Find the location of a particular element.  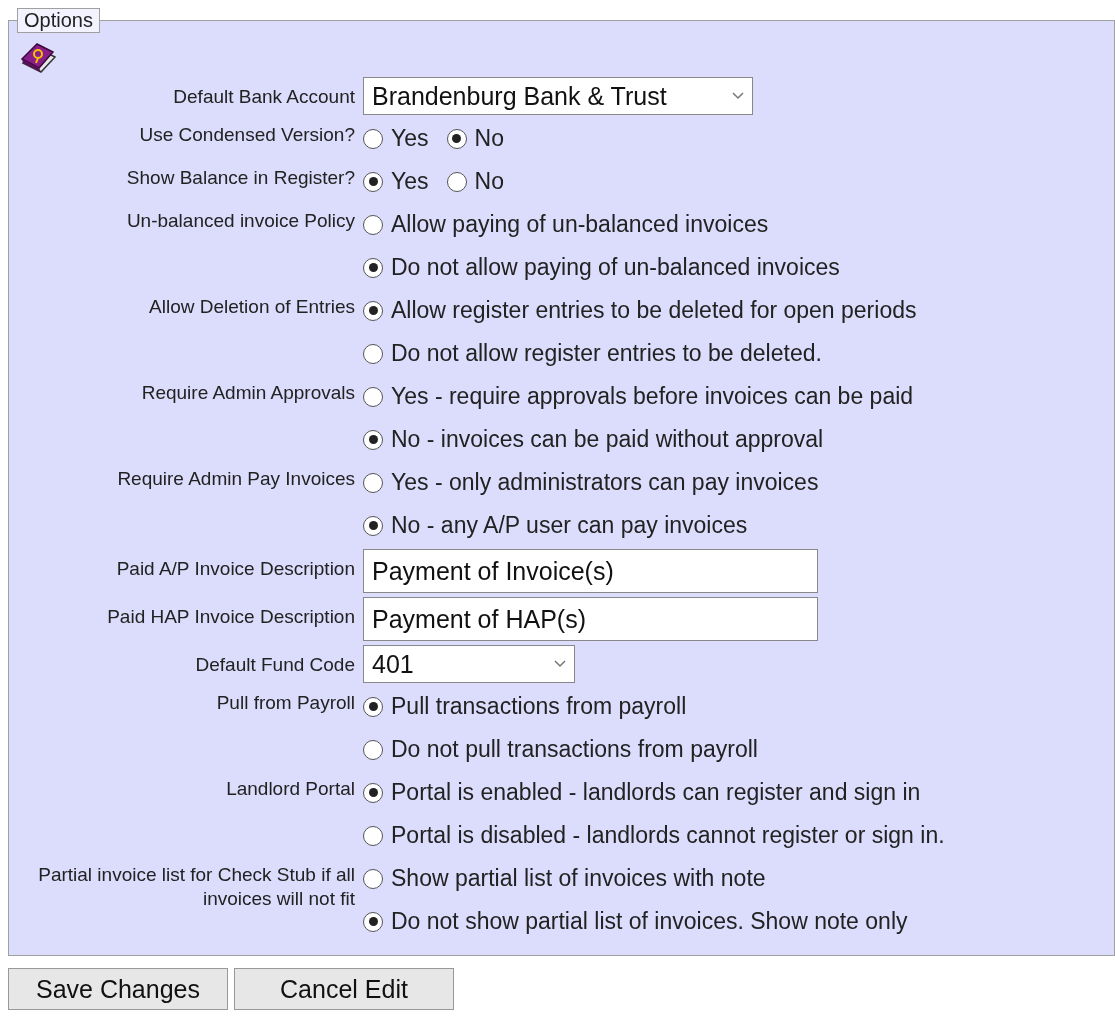

field-label: Default Bank Account is located at coordinates (263, 97).